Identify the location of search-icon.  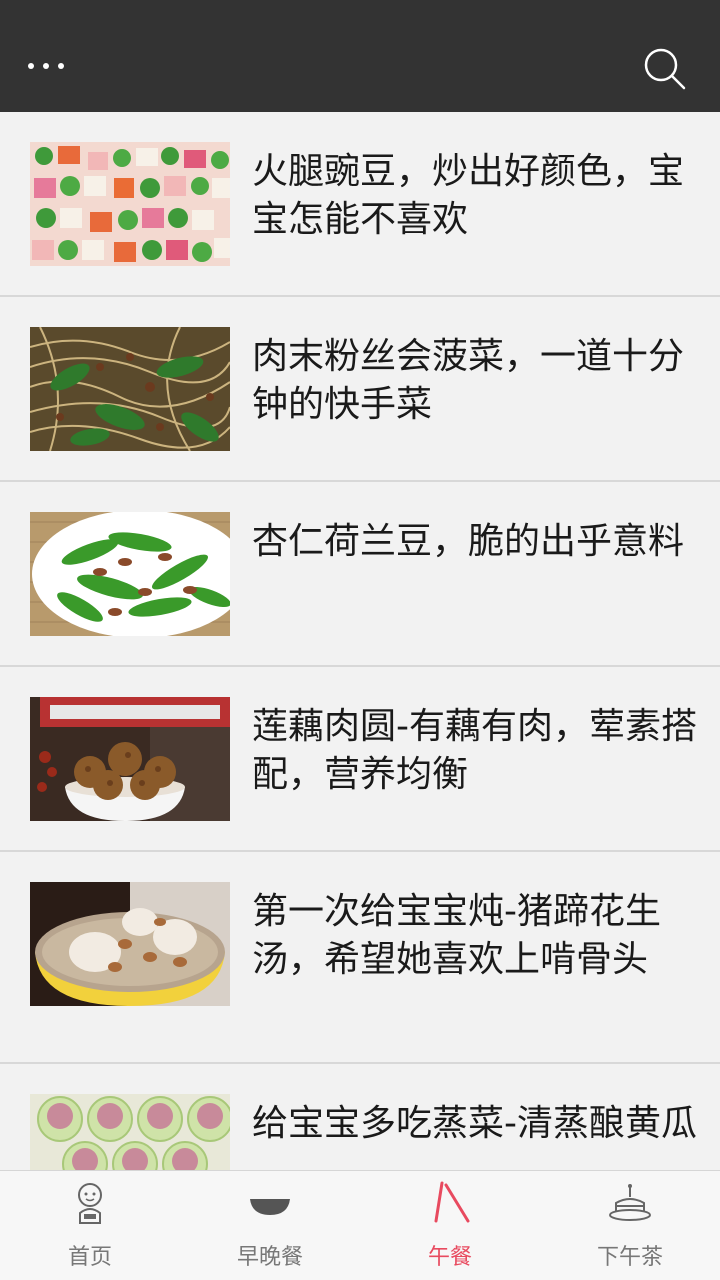
(664, 68).